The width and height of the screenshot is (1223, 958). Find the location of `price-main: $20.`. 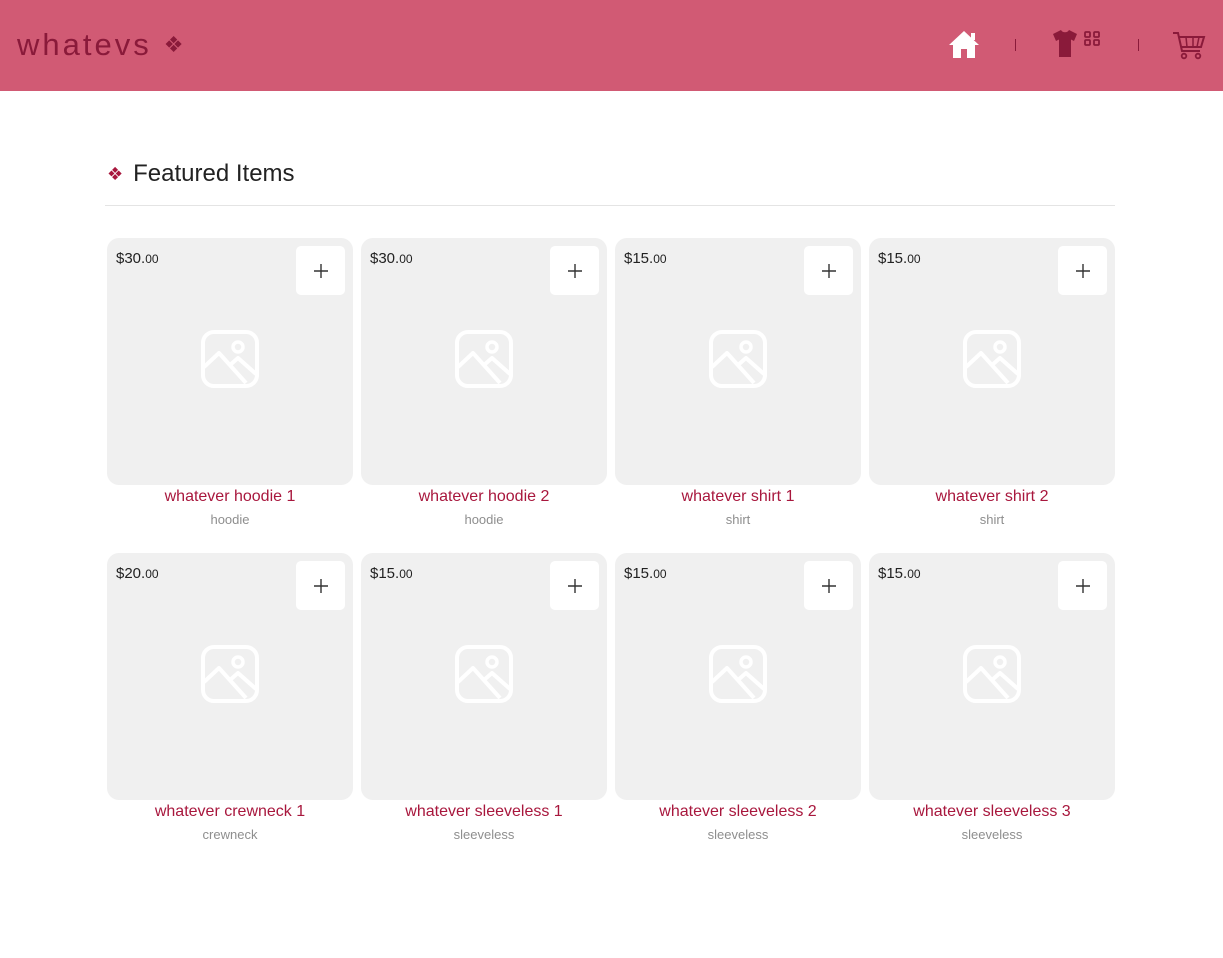

price-main: $20. is located at coordinates (131, 573).